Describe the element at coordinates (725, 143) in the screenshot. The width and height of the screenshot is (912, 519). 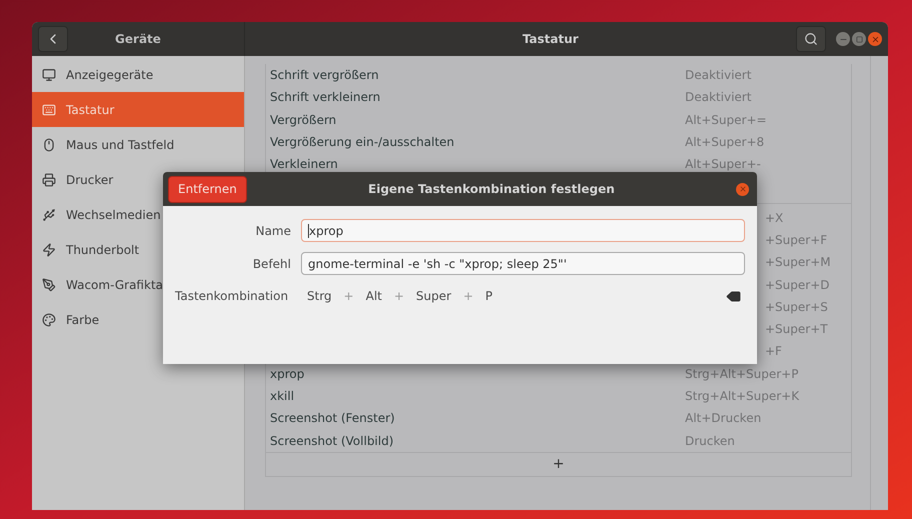
I see `shortcut-accel: Alt+Super+8` at that location.